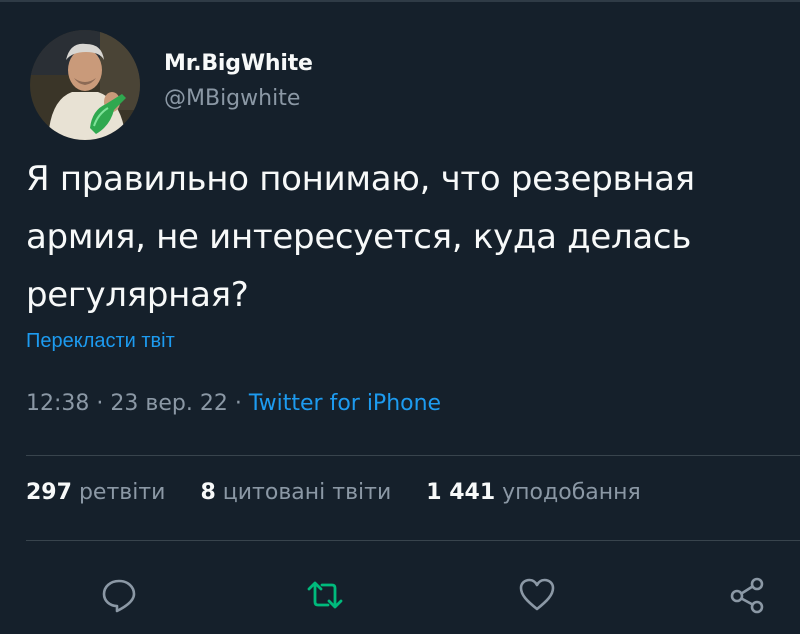  I want to click on like-button, so click(537, 595).